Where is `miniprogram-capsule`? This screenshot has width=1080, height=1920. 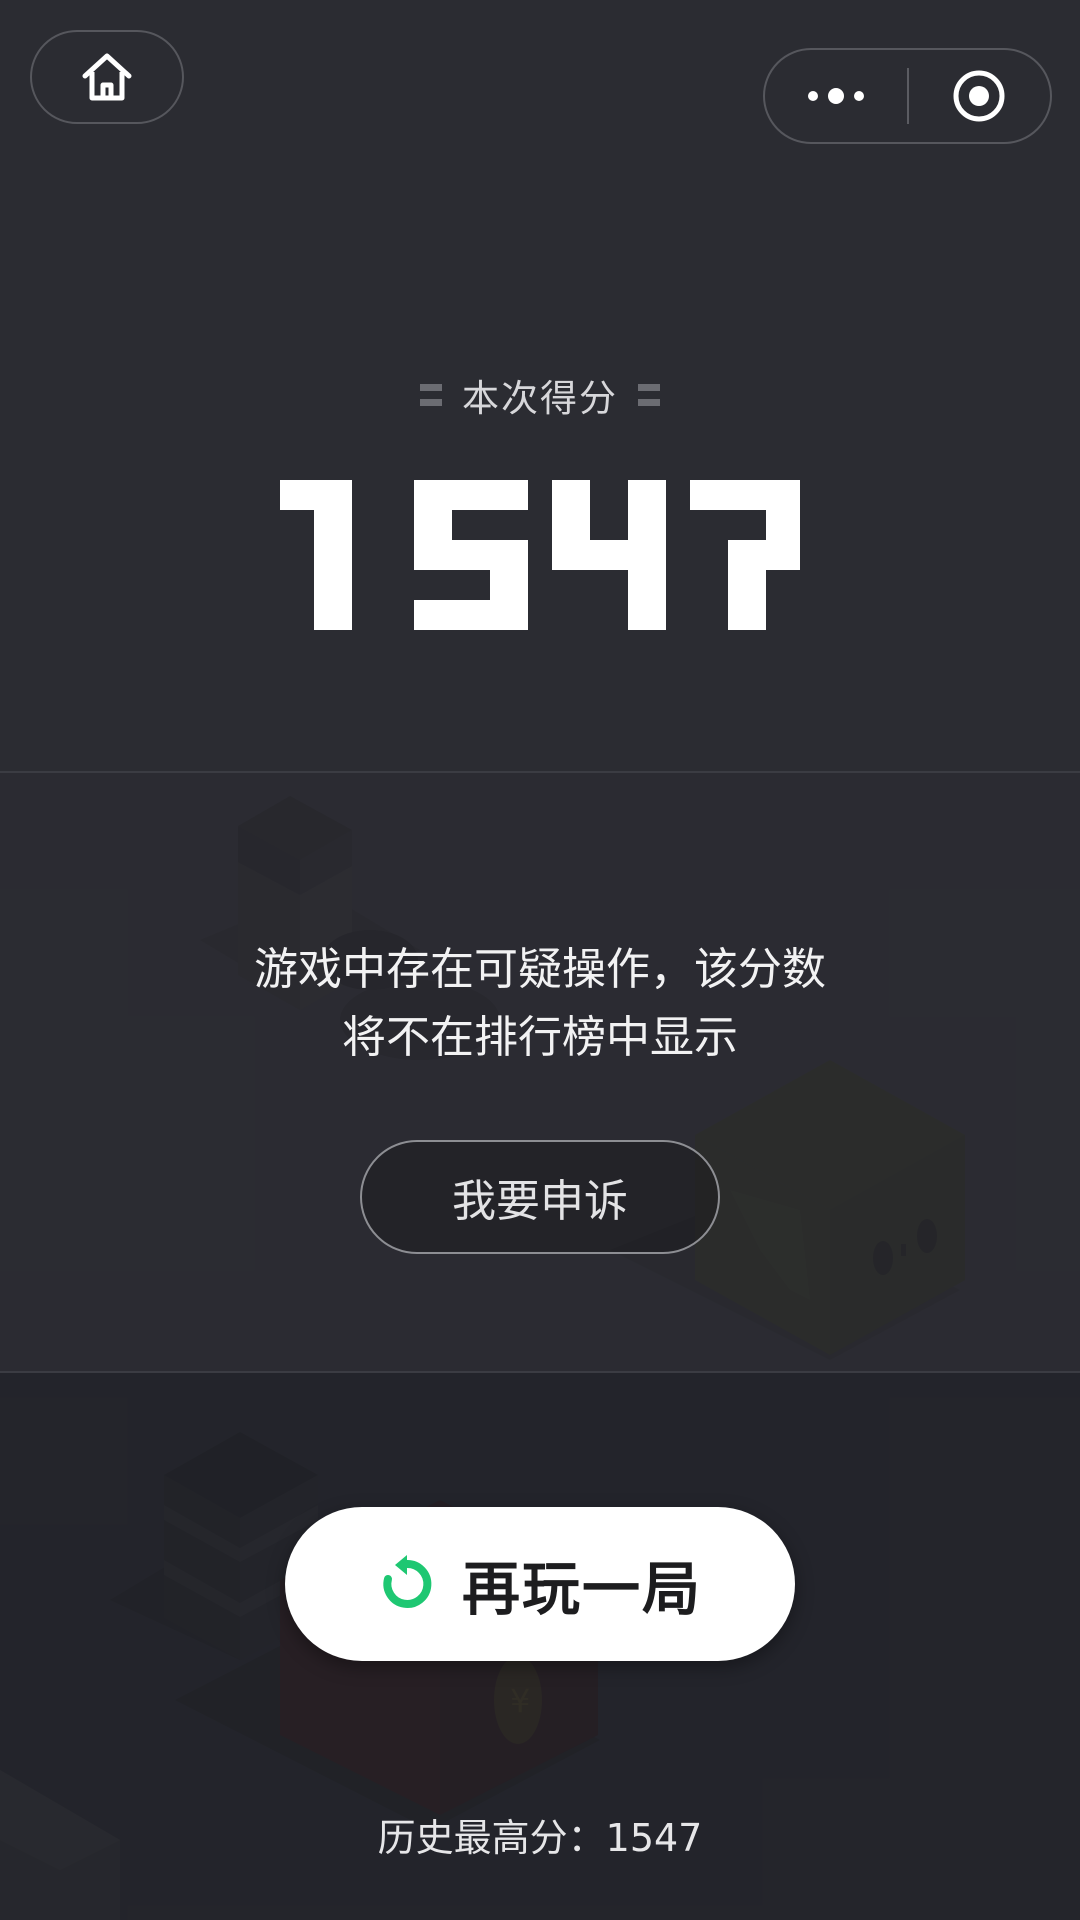 miniprogram-capsule is located at coordinates (907, 96).